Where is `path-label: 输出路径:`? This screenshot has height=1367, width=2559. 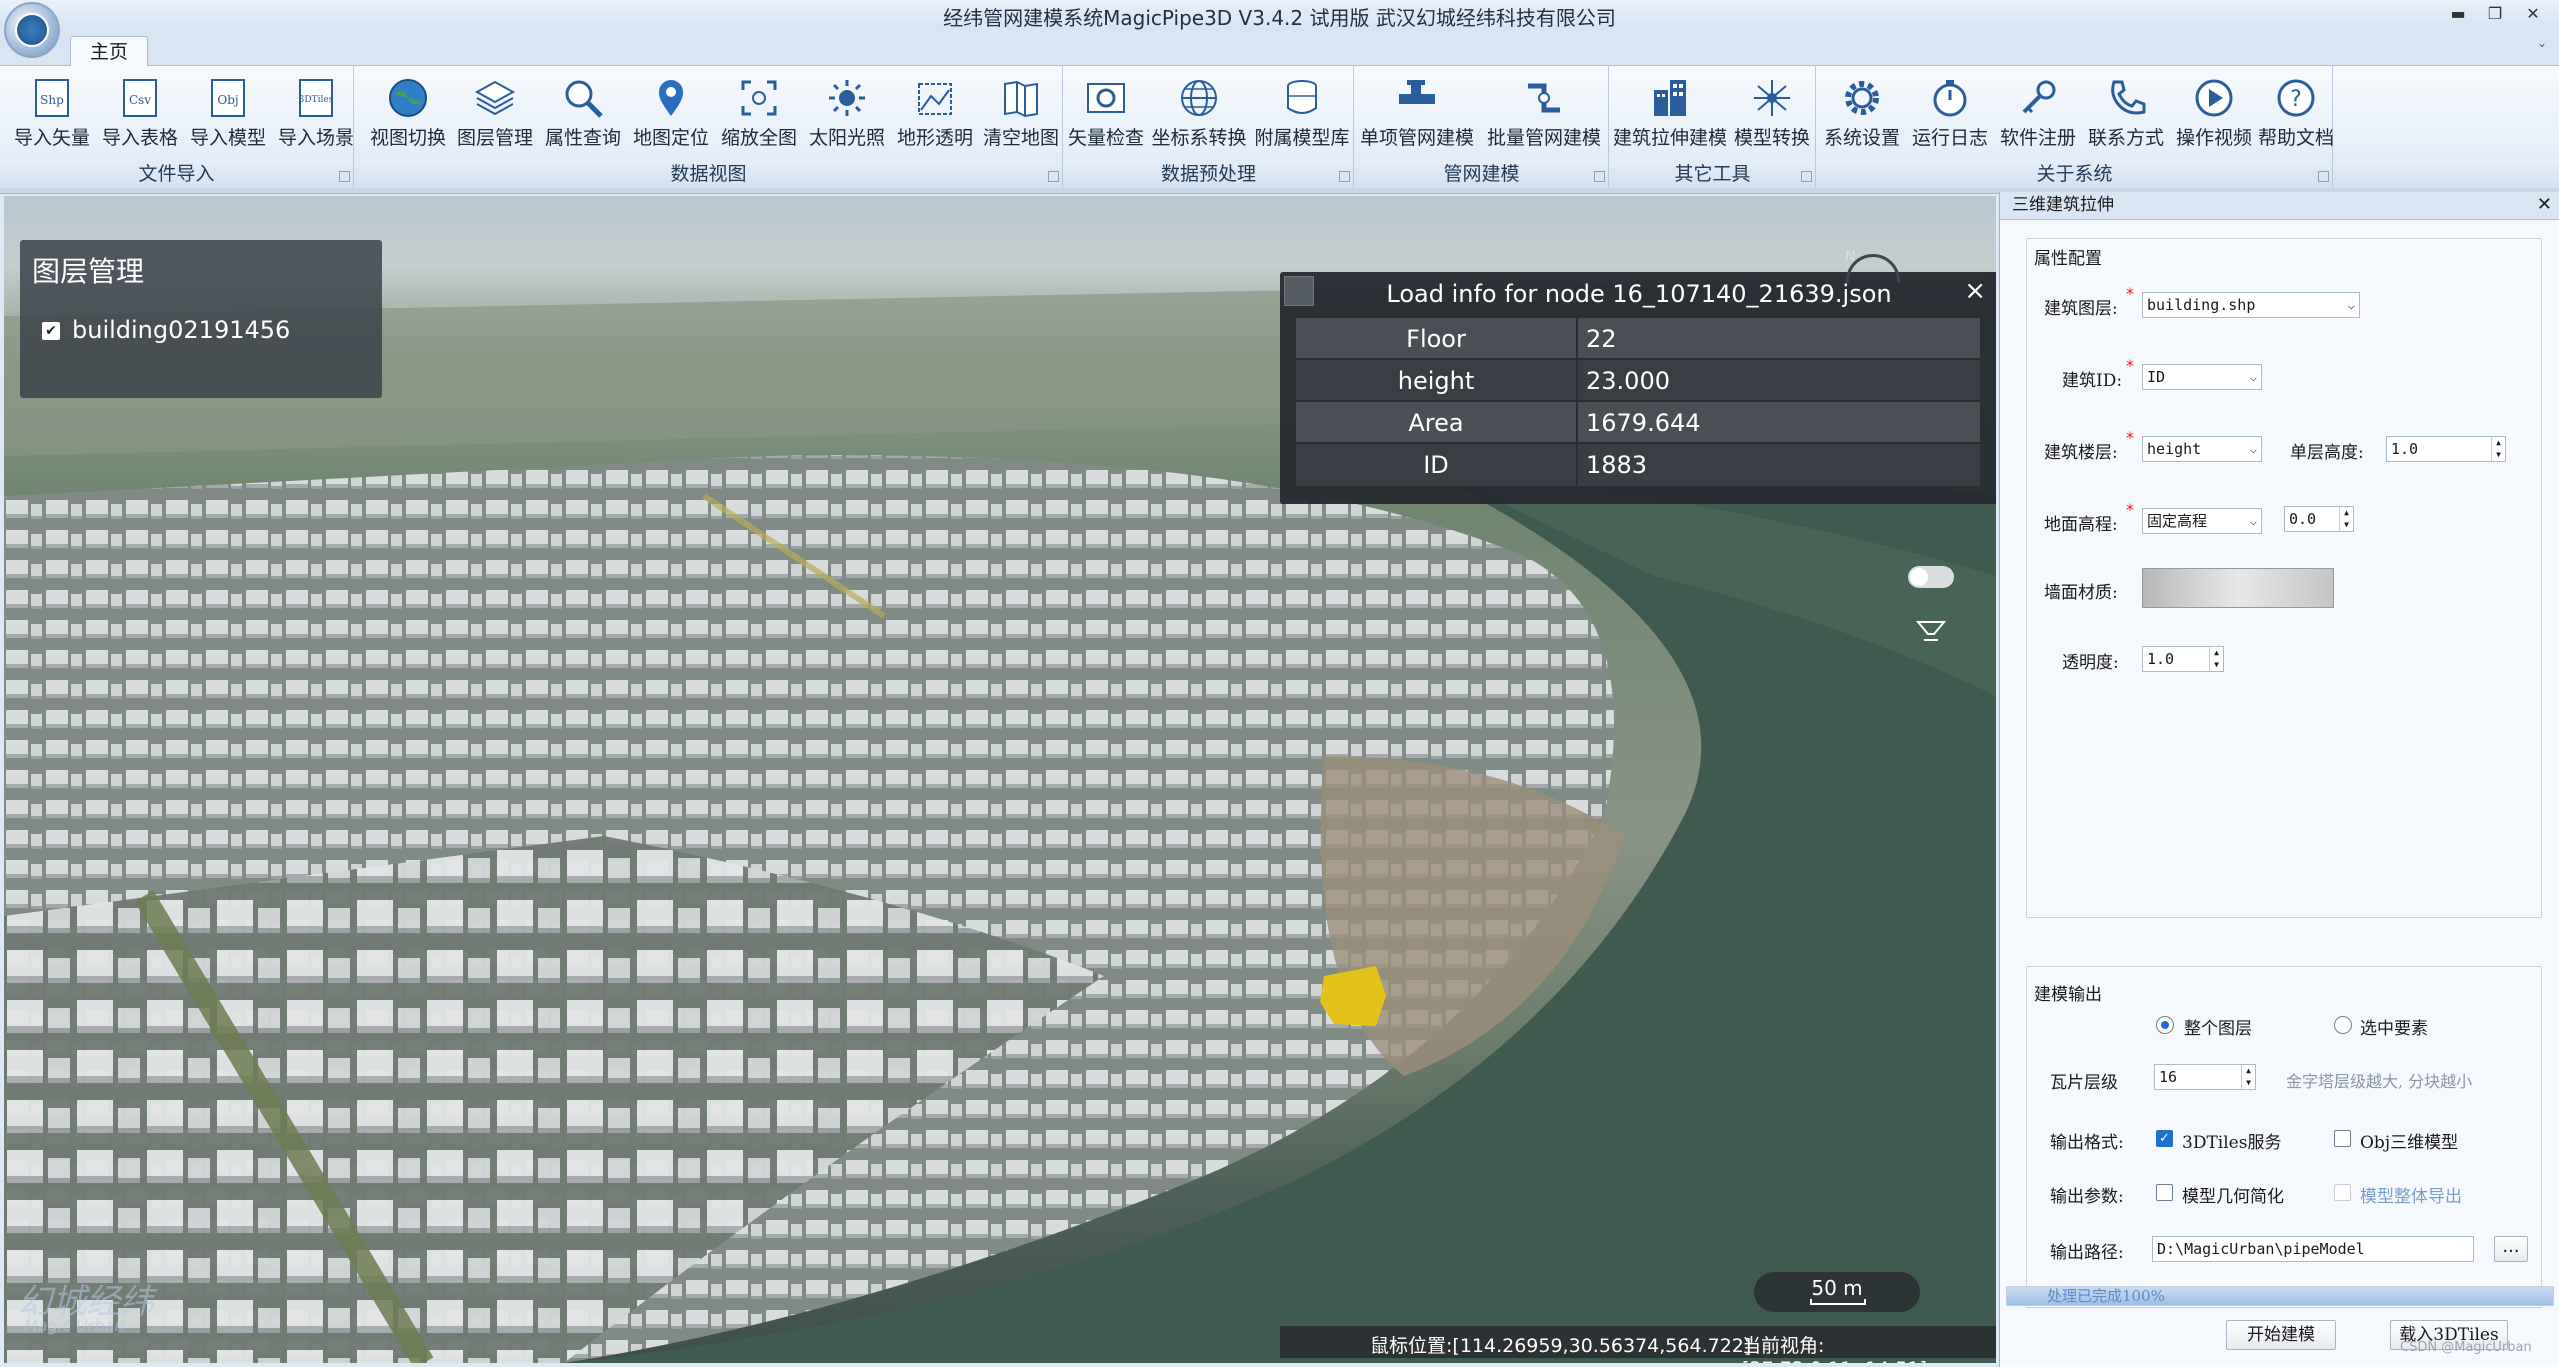
path-label: 输出路径: is located at coordinates (2087, 1253).